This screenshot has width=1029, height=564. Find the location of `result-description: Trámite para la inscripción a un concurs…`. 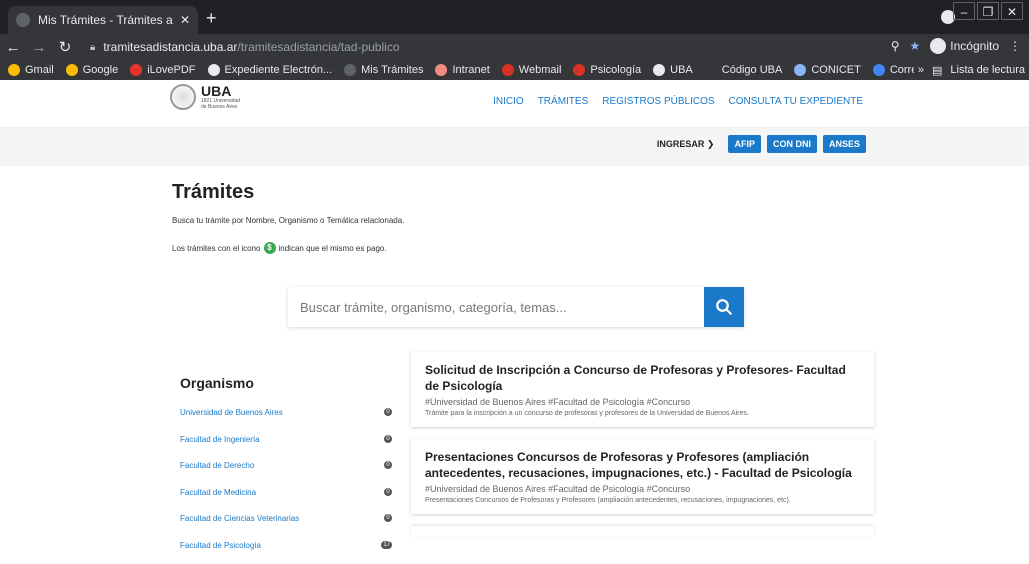

result-description: Trámite para la inscripción a un concurs… is located at coordinates (642, 413).